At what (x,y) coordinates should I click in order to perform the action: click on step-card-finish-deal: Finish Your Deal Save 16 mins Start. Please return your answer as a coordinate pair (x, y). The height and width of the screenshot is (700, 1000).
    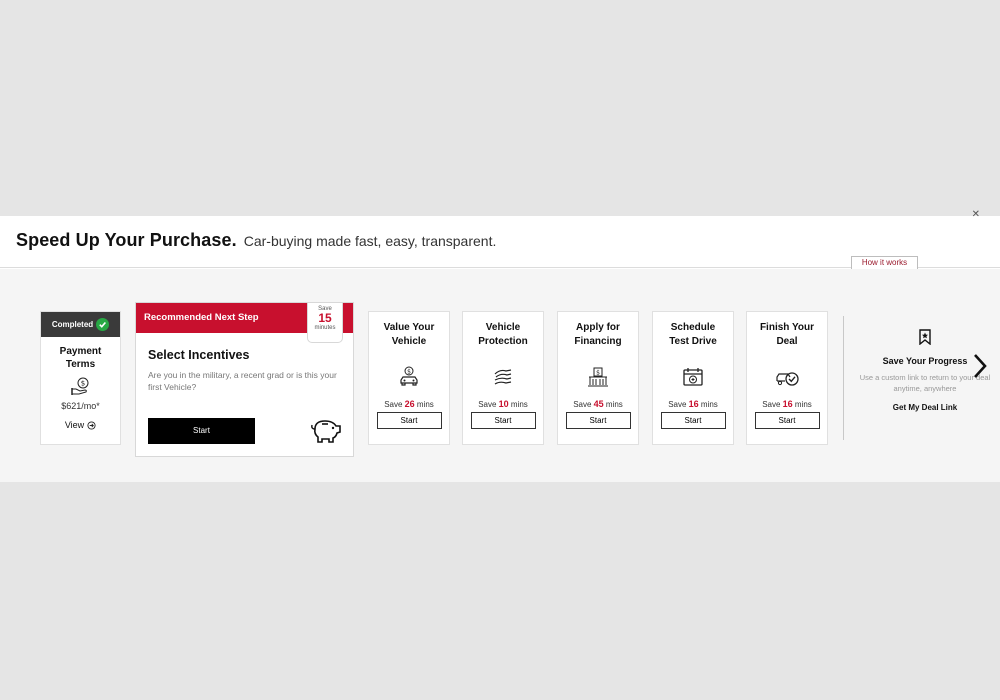
    Looking at the image, I should click on (787, 378).